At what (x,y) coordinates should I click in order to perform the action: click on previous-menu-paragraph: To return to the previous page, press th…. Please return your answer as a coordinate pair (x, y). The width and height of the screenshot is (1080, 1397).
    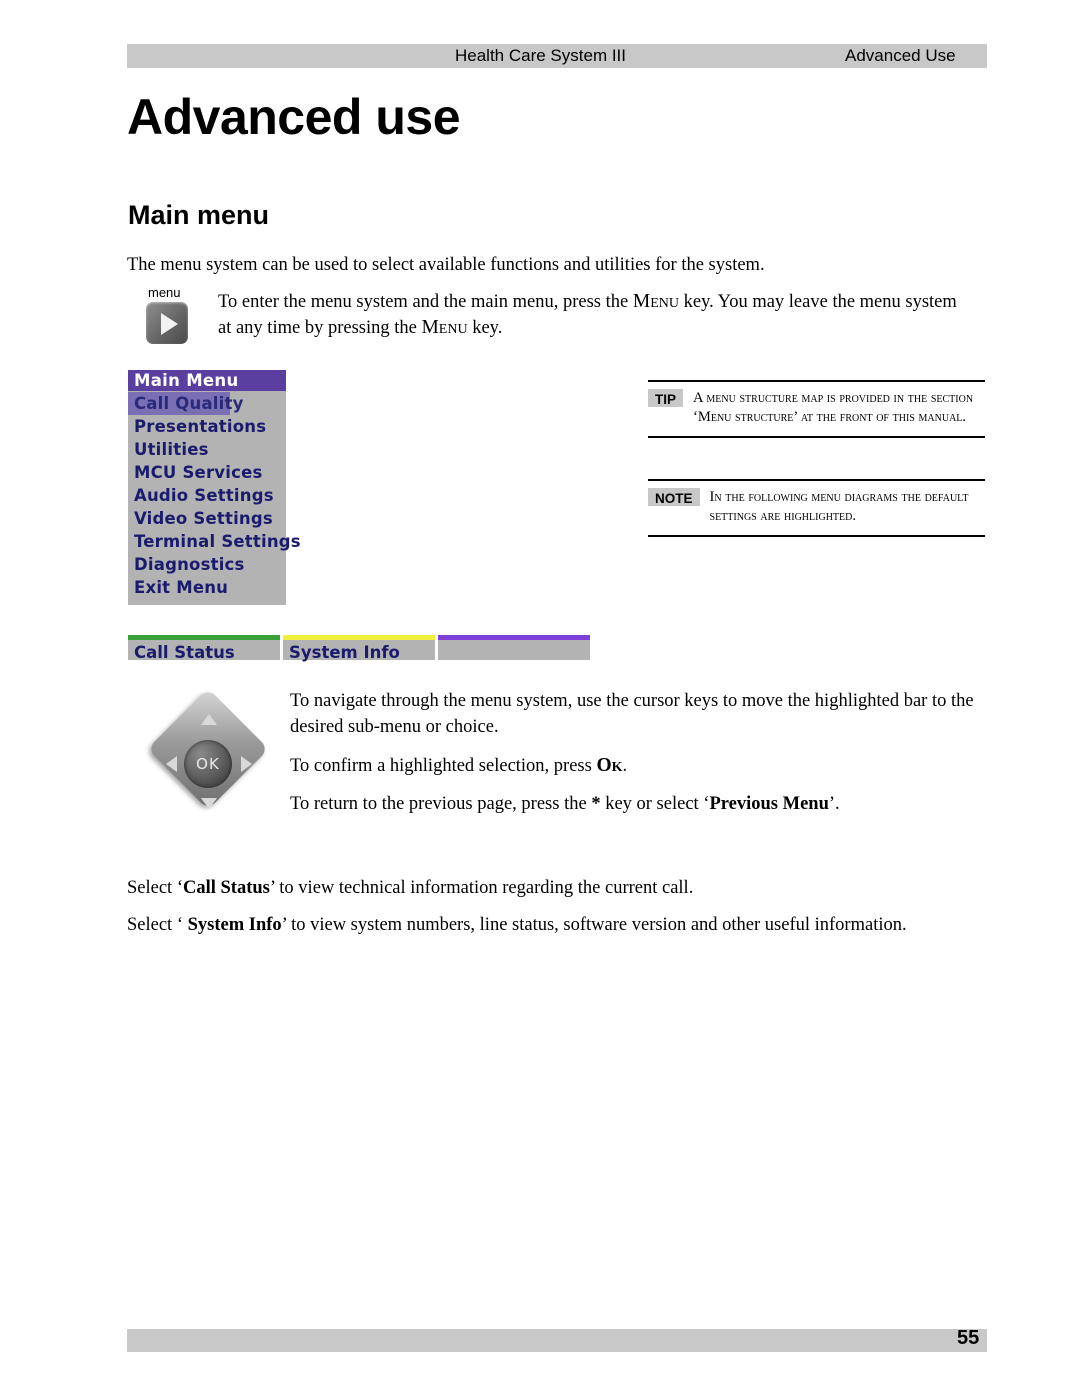
    Looking at the image, I should click on (635, 804).